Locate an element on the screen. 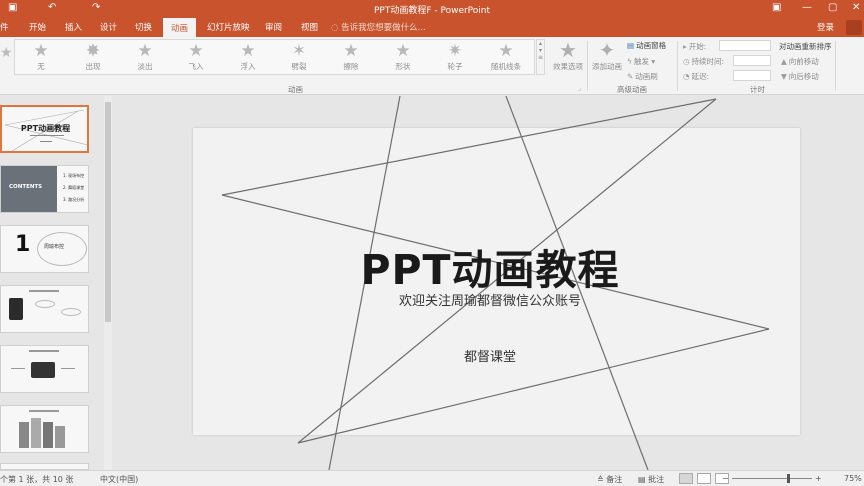 The height and width of the screenshot is (486, 864). slide-sorter-button is located at coordinates (704, 478).